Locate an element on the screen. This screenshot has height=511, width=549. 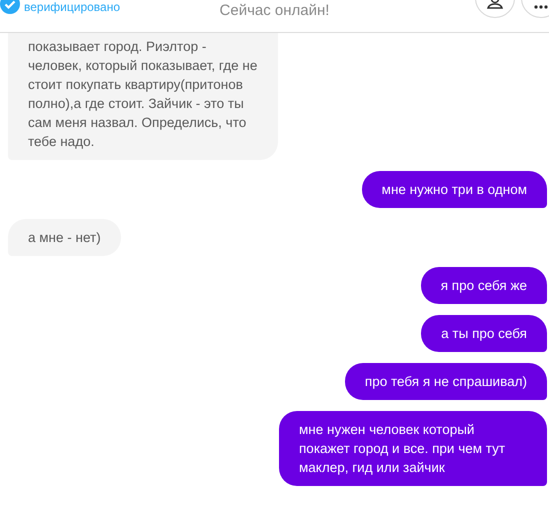
received-message: а мне - нет) is located at coordinates (64, 237).